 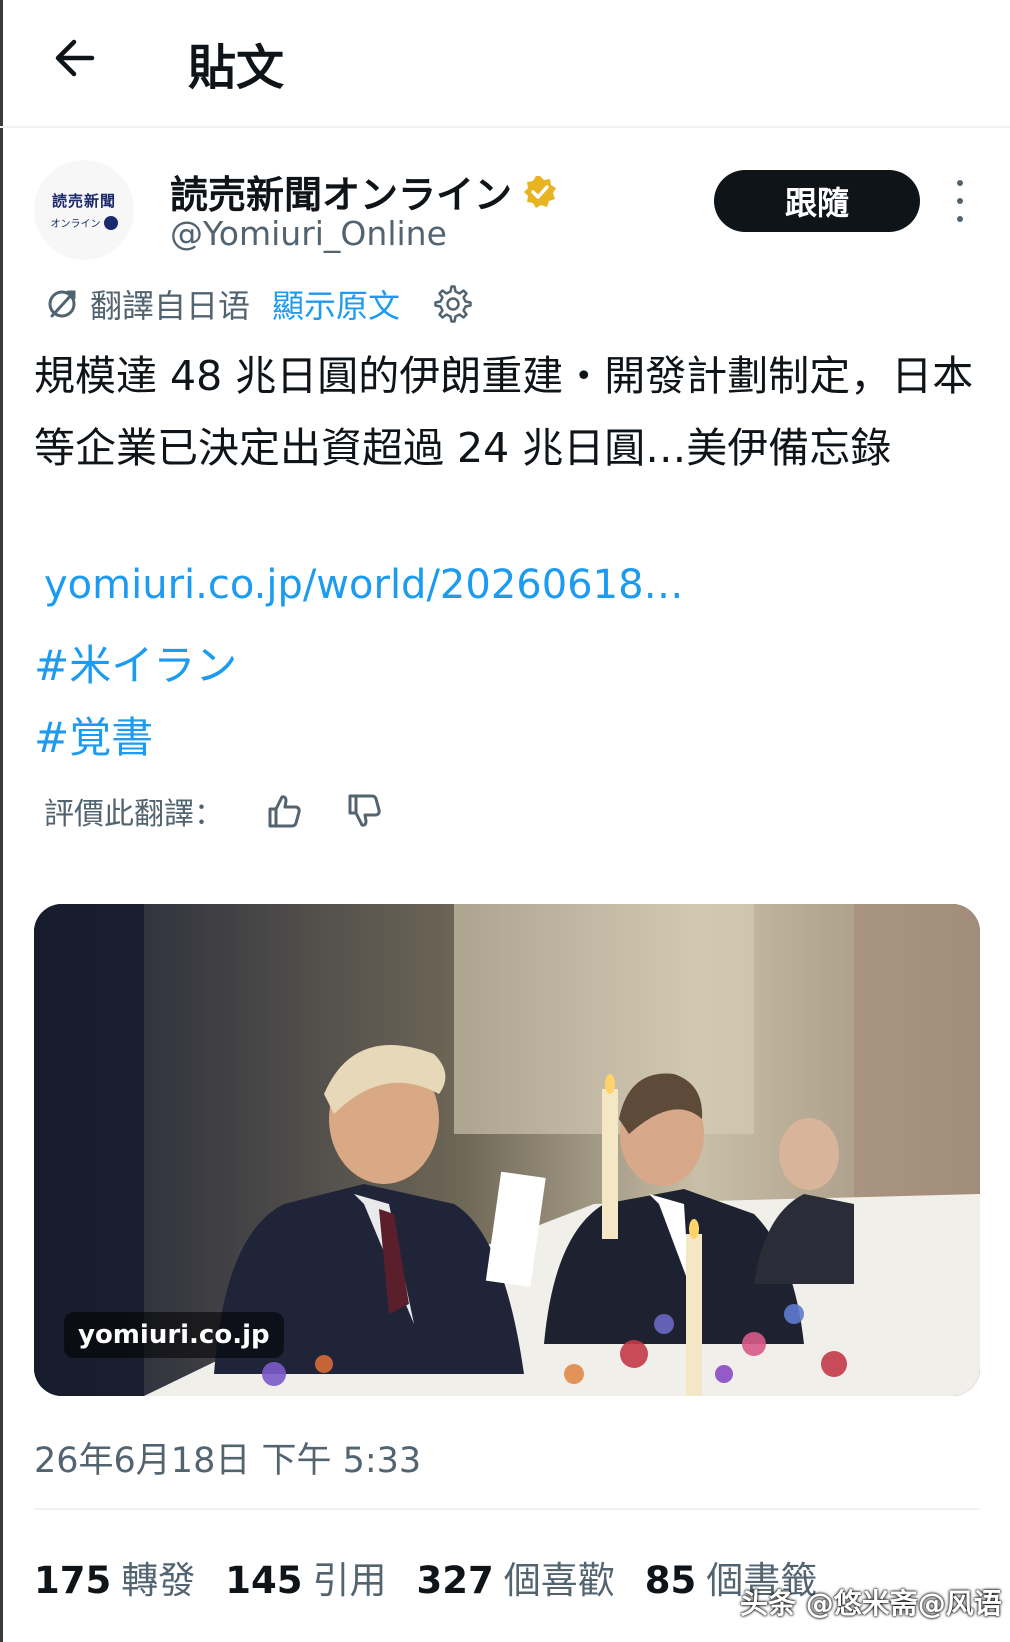 I want to click on gear-icon, so click(x=453, y=304).